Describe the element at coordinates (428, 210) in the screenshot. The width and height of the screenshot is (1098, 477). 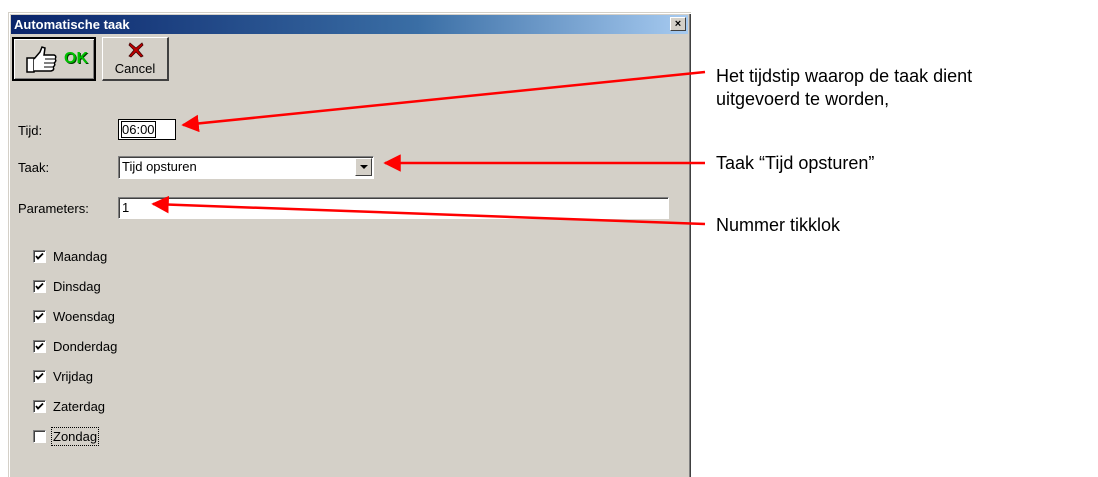
I see `arrow-parameters` at that location.